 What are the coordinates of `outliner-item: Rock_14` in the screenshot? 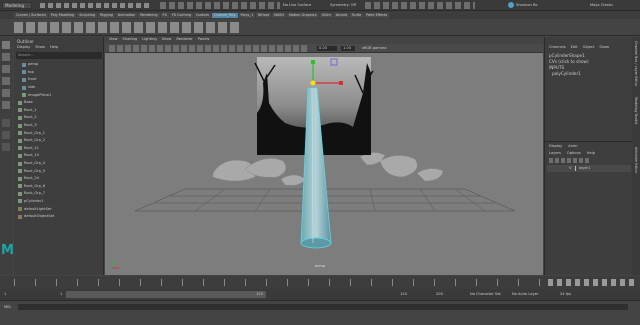 It's located at (59, 156).